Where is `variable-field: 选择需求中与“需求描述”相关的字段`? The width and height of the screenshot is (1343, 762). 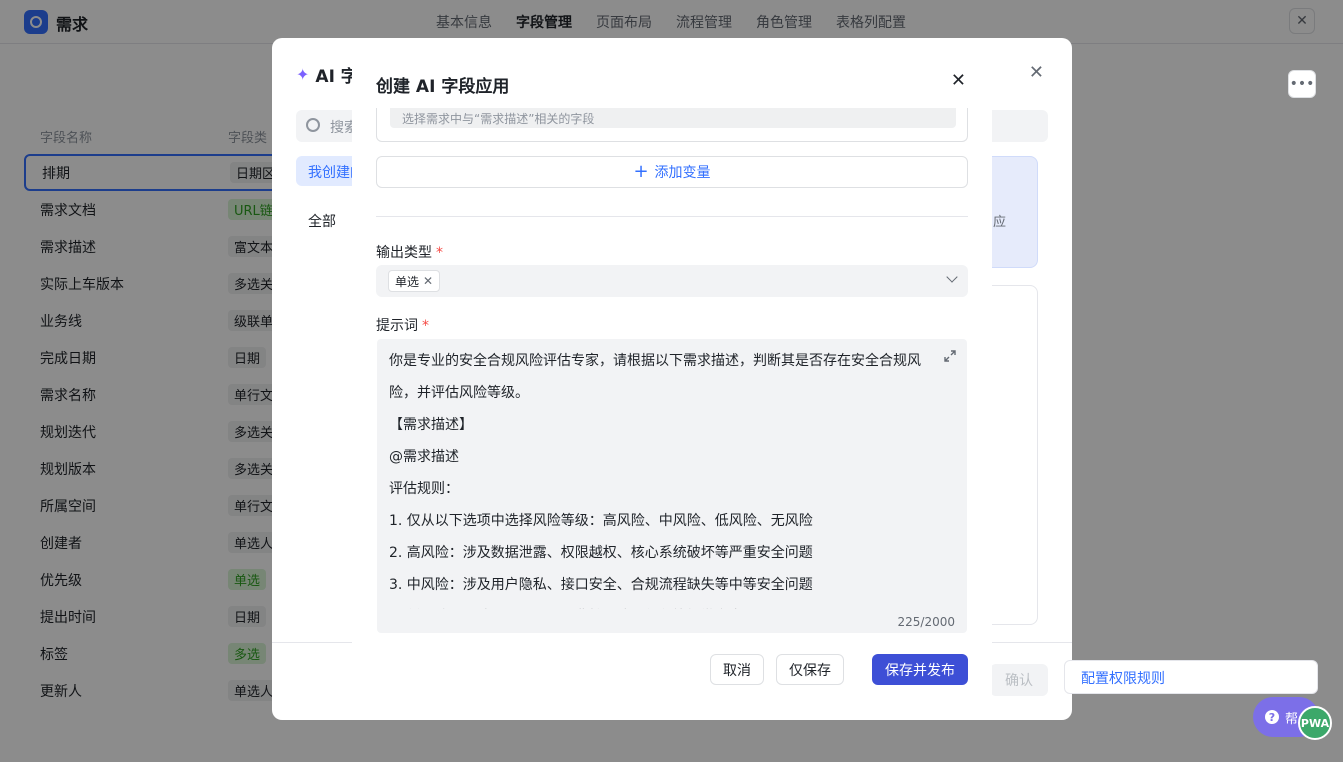
variable-field: 选择需求中与“需求描述”相关的字段 is located at coordinates (672, 125).